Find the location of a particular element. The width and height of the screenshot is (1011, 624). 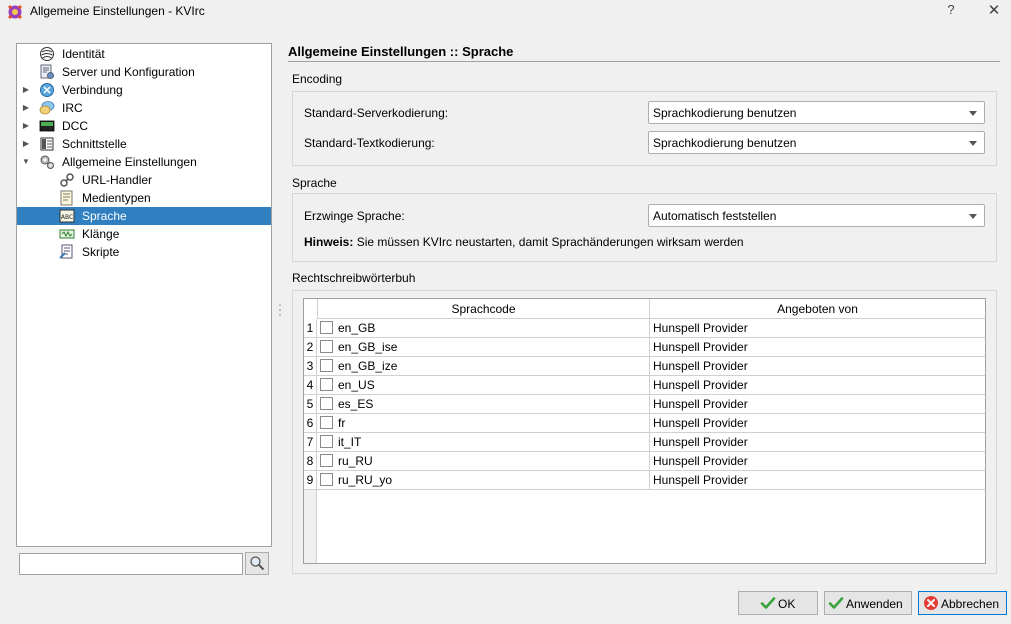

identity-icon is located at coordinates (47, 54).